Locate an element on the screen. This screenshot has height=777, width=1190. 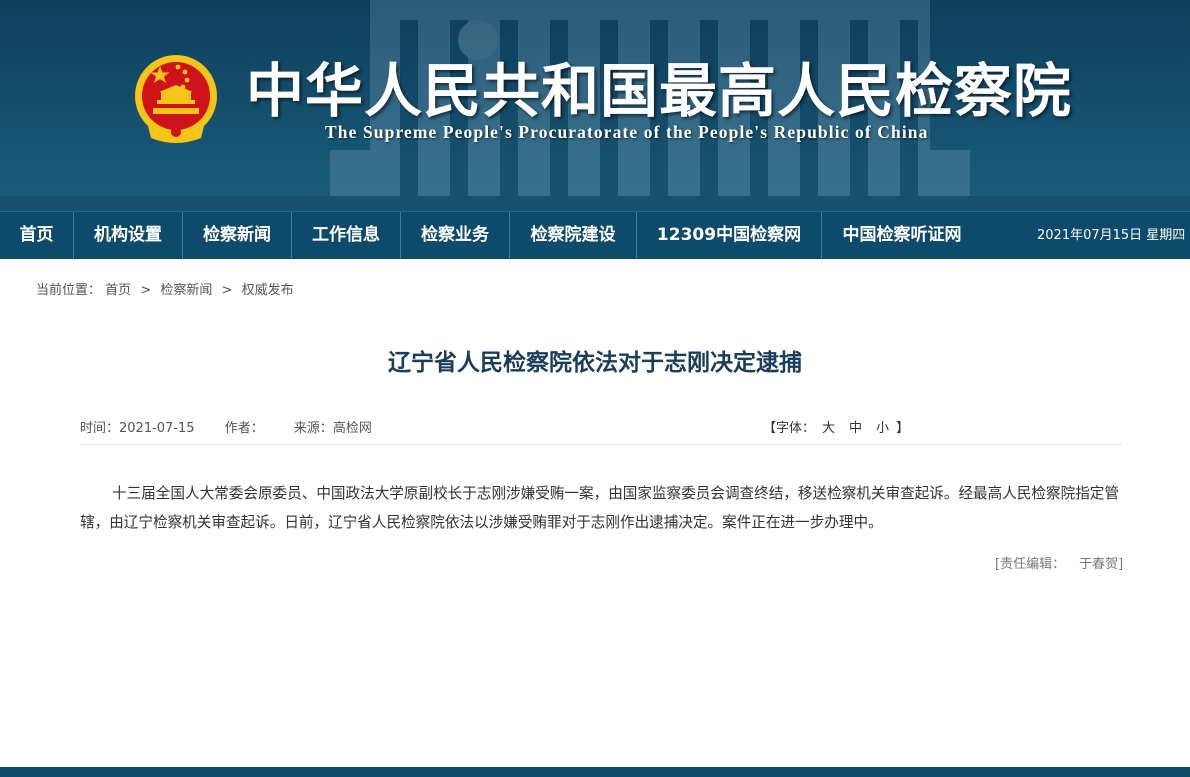
responsible-editor: [责任编辑： 于春贺] is located at coordinates (1059, 562).